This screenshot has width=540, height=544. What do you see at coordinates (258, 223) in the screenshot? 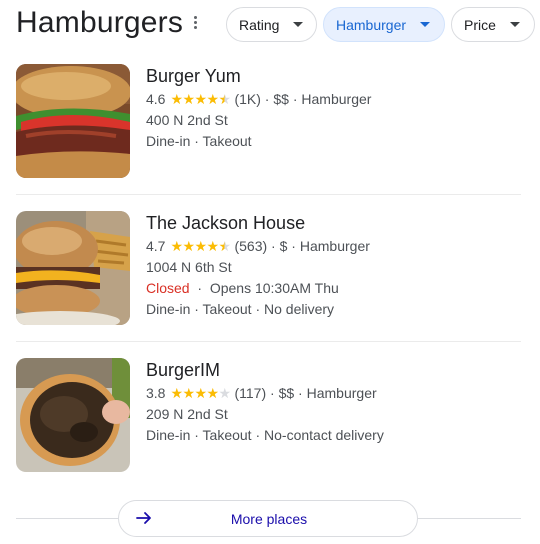
I see `place-name: The Jackson House` at bounding box center [258, 223].